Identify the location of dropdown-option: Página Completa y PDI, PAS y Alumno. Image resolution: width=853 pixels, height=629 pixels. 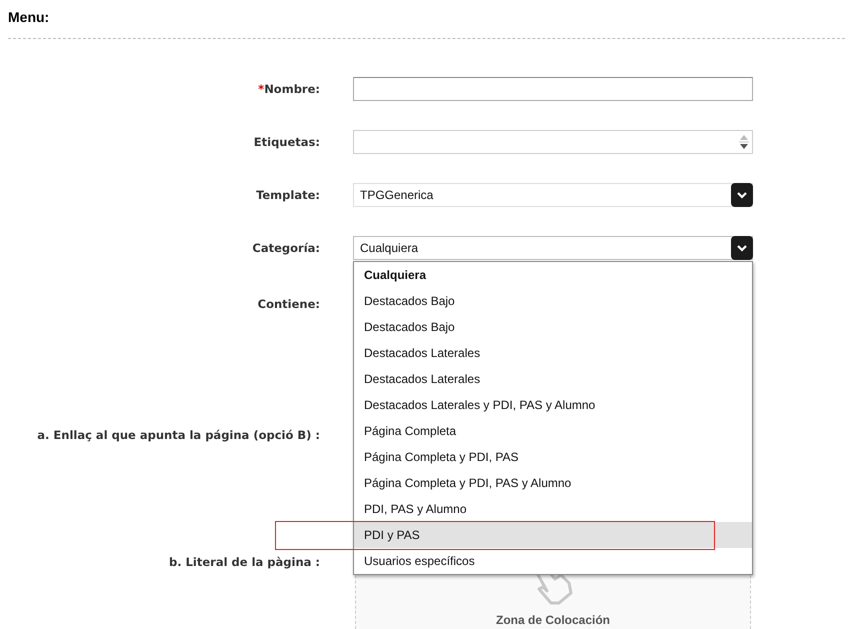
(553, 483).